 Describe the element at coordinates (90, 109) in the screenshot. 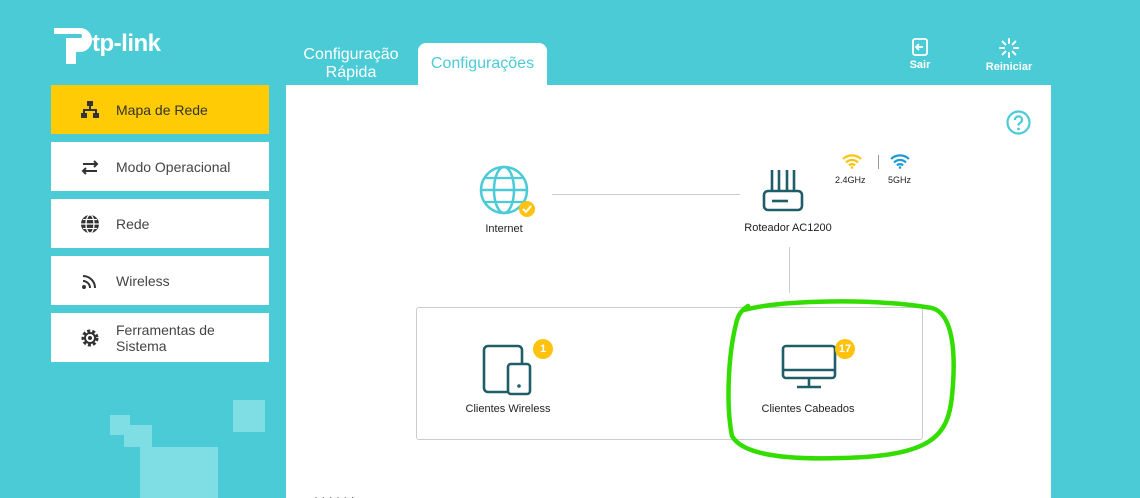

I see `network-map-icon` at that location.